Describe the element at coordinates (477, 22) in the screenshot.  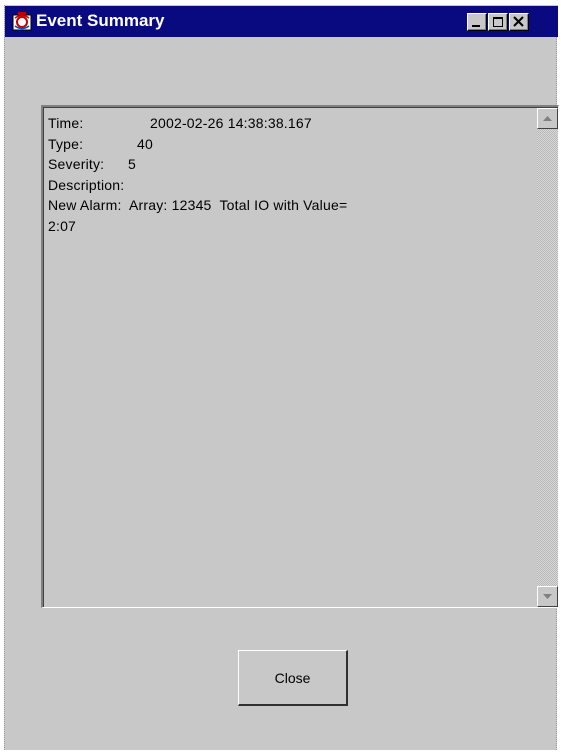
I see `minimize-button` at that location.